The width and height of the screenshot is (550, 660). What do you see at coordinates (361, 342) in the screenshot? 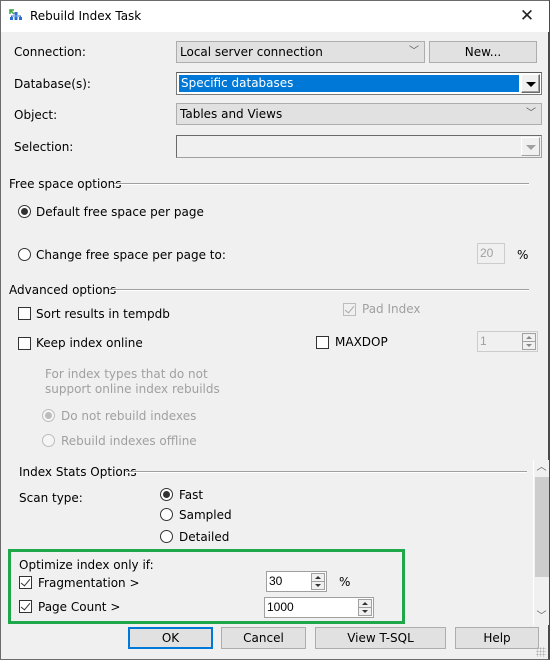
I see `maxdop-label: MAXDOP` at bounding box center [361, 342].